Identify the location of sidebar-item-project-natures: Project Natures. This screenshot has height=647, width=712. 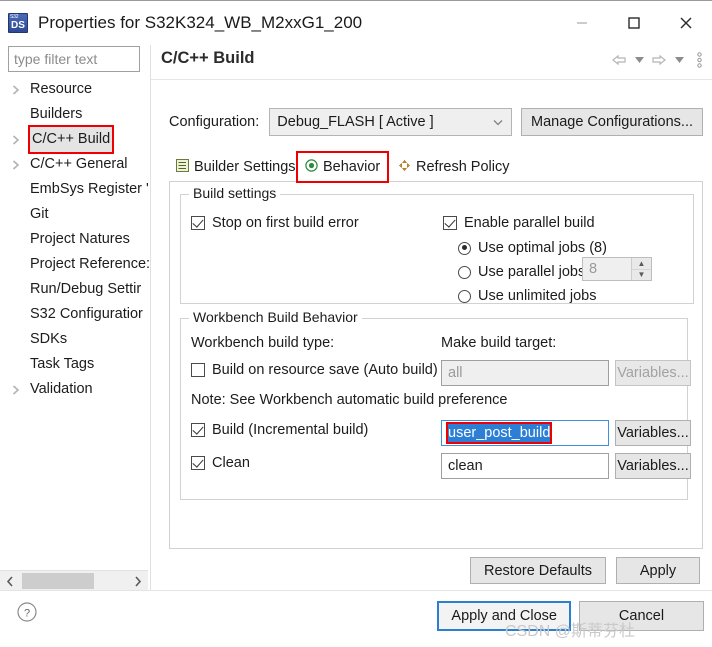
(75, 239).